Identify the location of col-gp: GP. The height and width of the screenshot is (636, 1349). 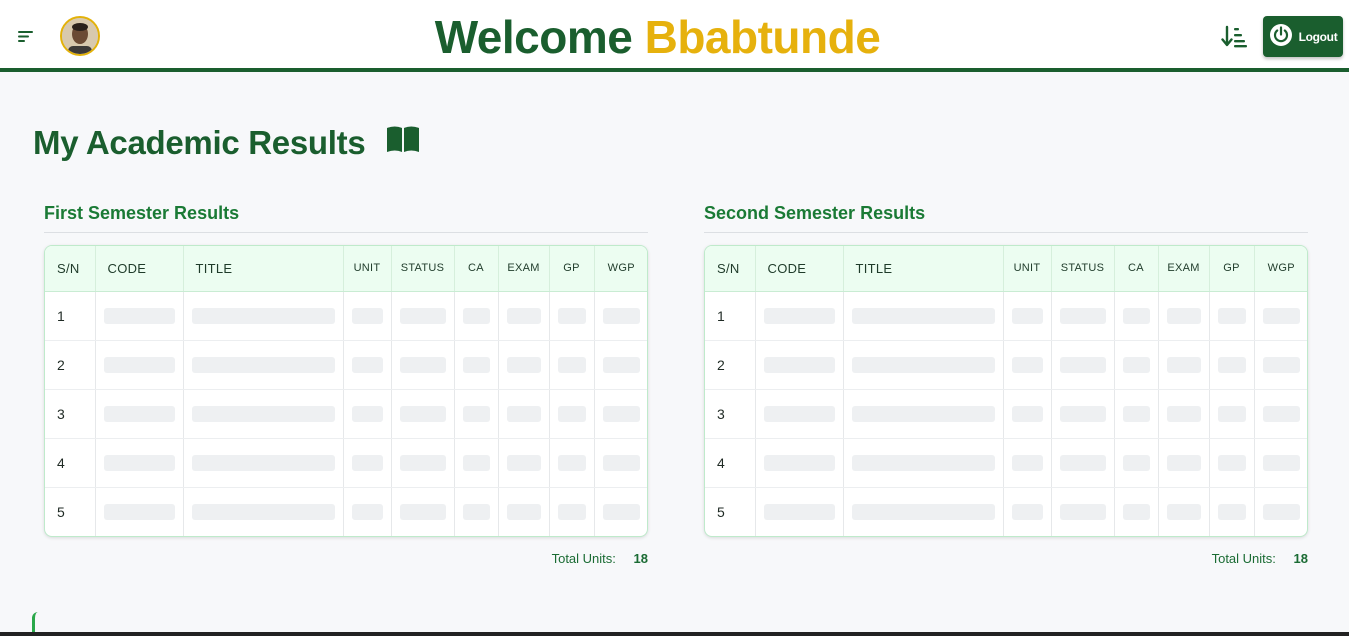
(572, 269).